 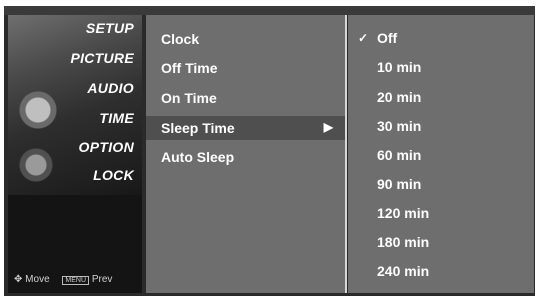 I want to click on menu-item-label: Auto Sleep, so click(x=198, y=157).